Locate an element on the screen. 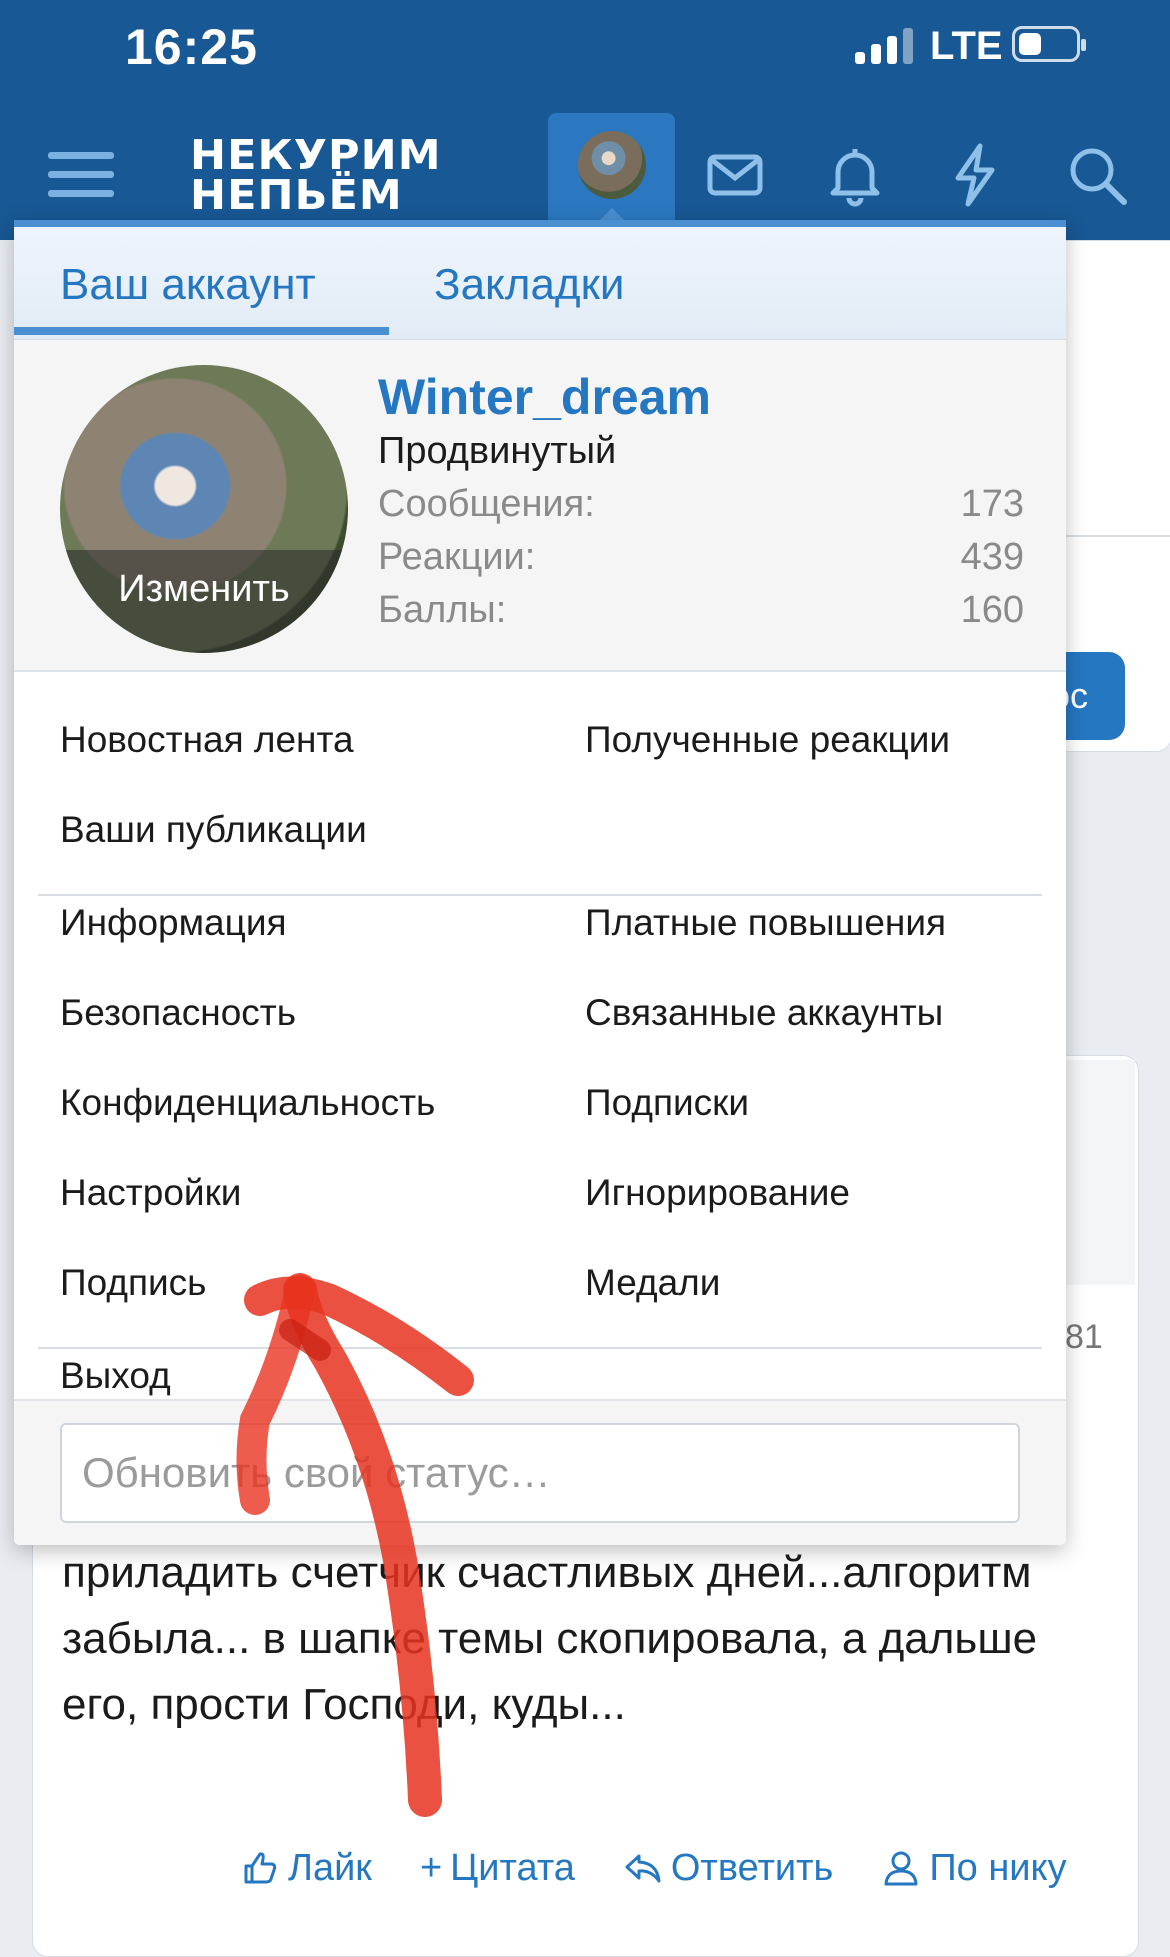 The width and height of the screenshot is (1170, 1957). bell-icon is located at coordinates (855, 175).